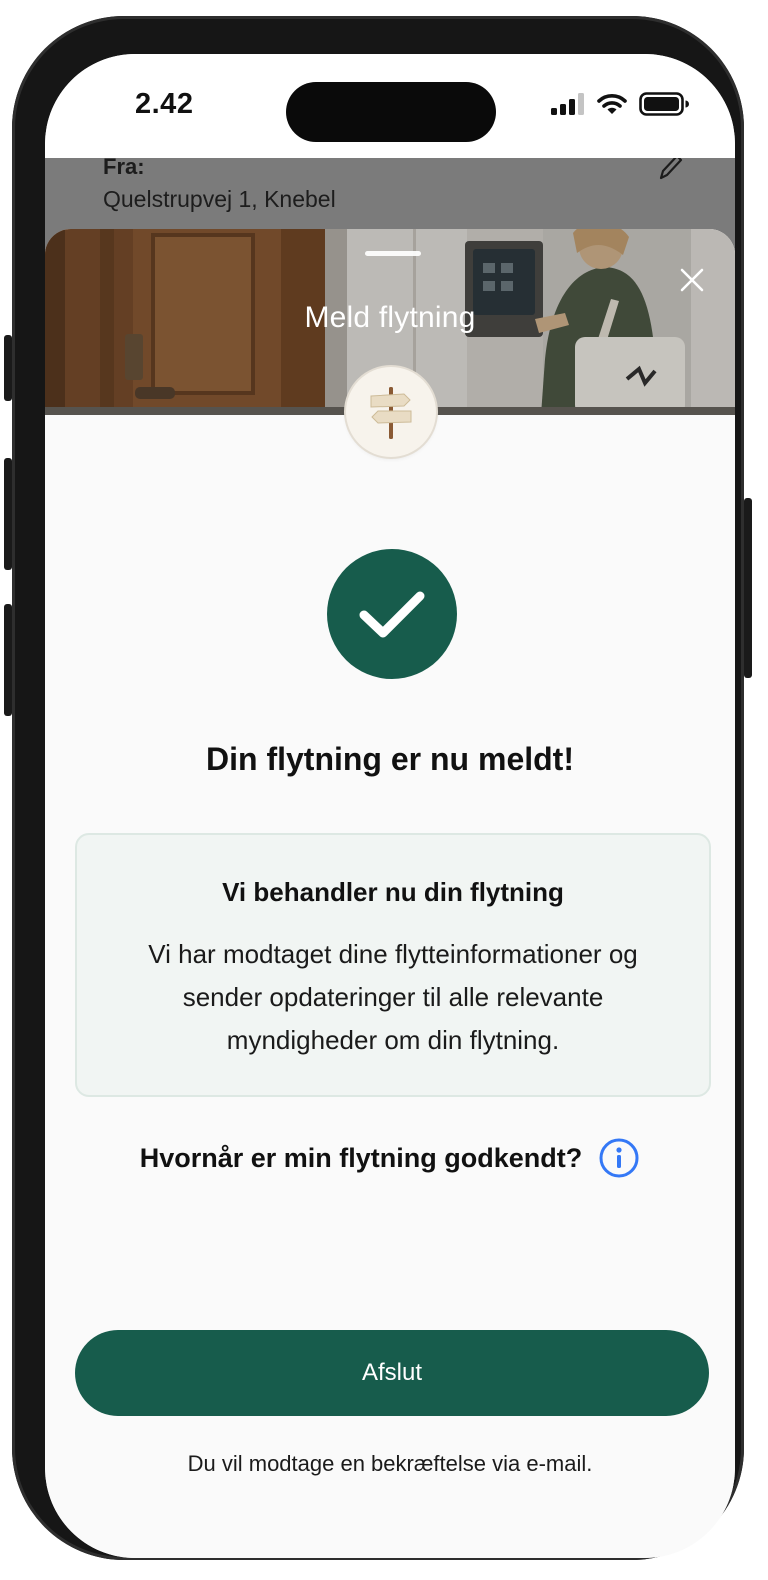 Image resolution: width=768 pixels, height=1580 pixels. I want to click on approval-question-text: Hvornår er min flytning godkendt?, so click(361, 1157).